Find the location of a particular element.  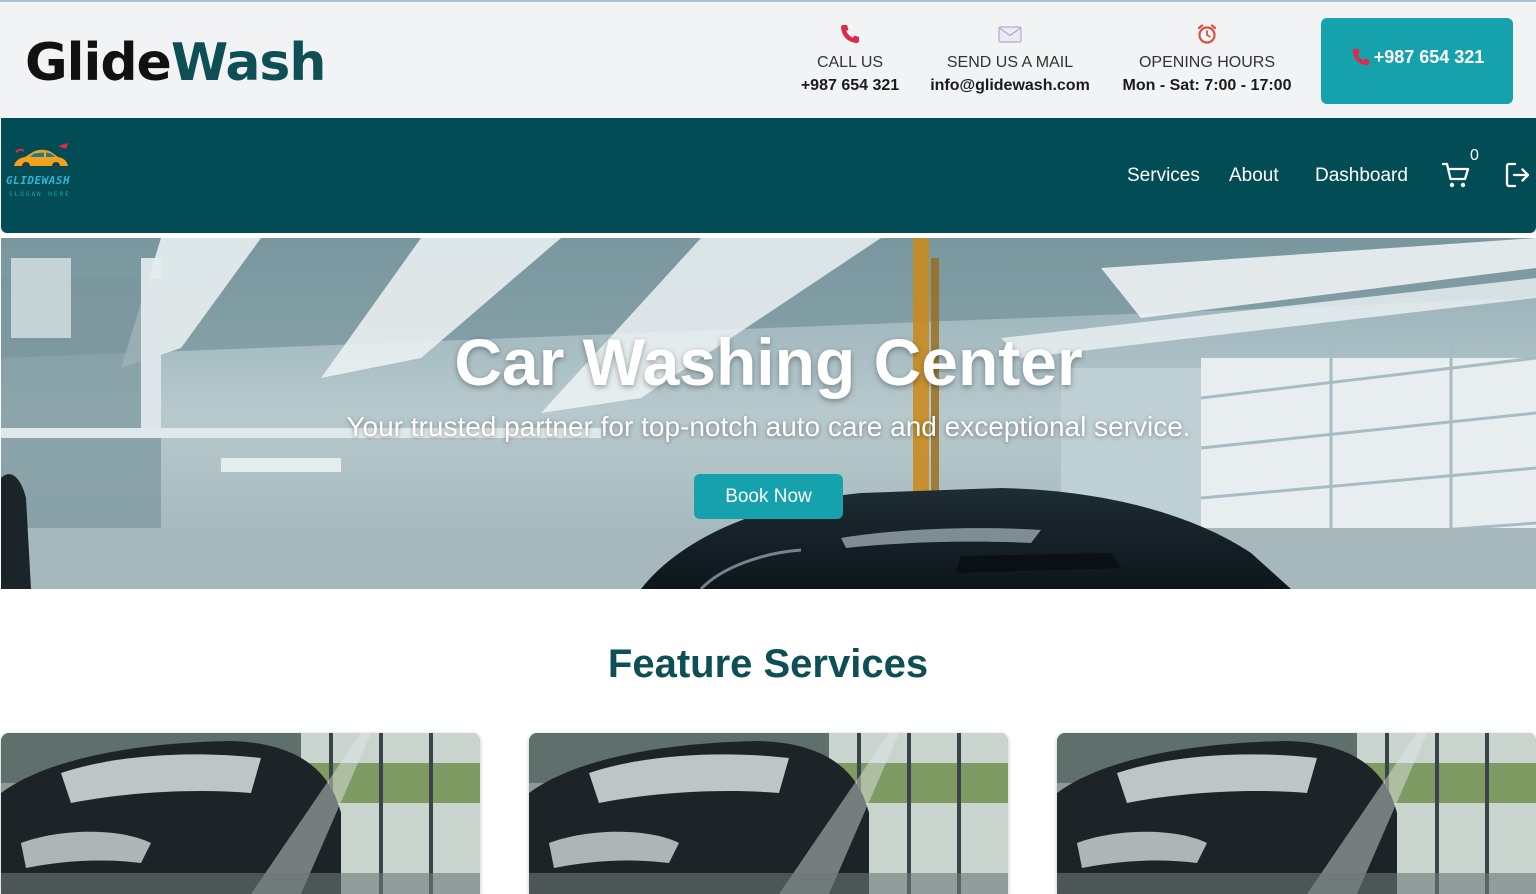

contact-call: CALL US +987 654 321 is located at coordinates (850, 60).